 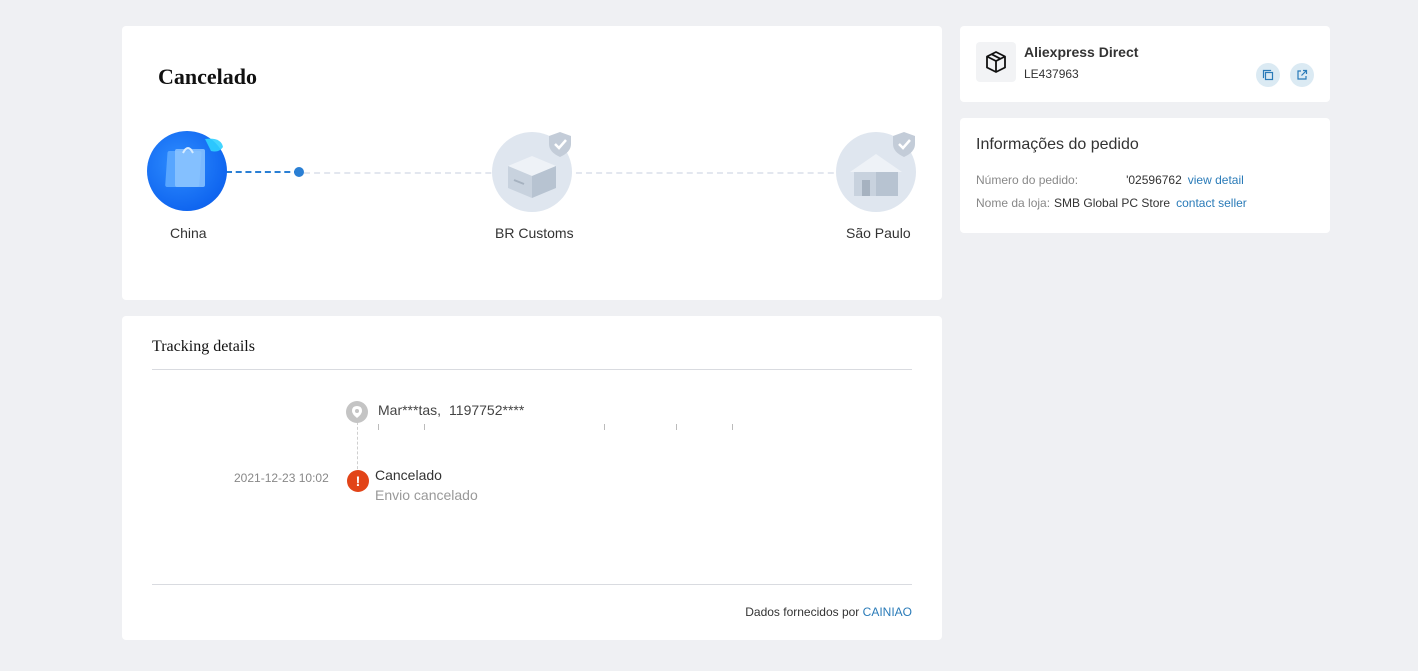 I want to click on progress-current-dot, so click(x=299, y=172).